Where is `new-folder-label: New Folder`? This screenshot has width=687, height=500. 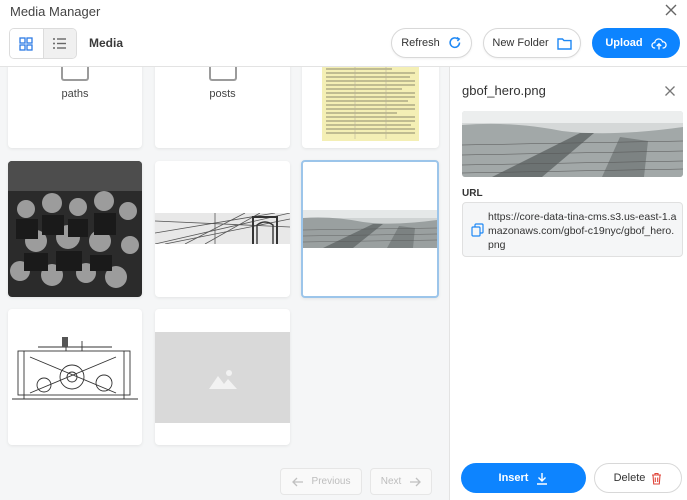 new-folder-label: New Folder is located at coordinates (520, 43).